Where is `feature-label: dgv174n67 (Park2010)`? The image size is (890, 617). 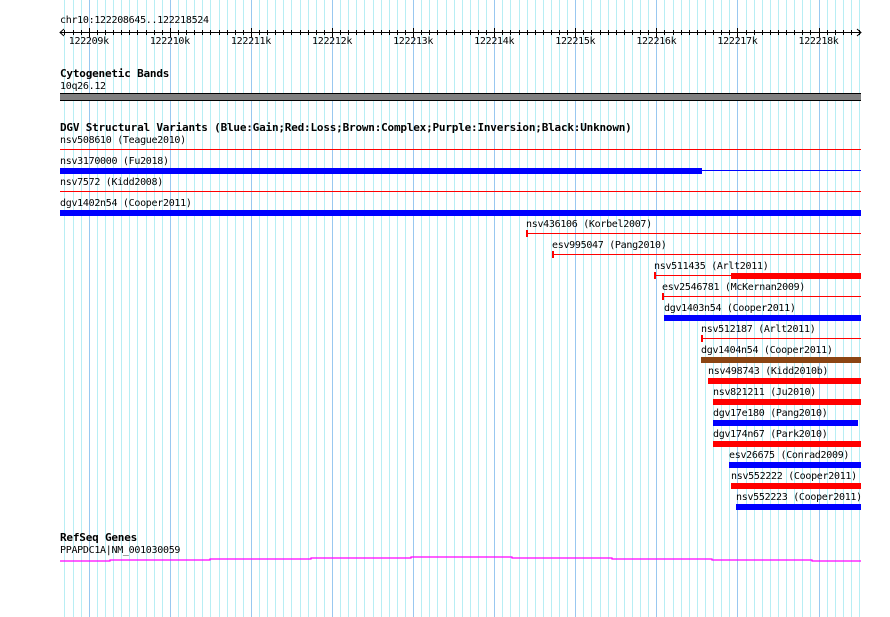 feature-label: dgv174n67 (Park2010) is located at coordinates (770, 434).